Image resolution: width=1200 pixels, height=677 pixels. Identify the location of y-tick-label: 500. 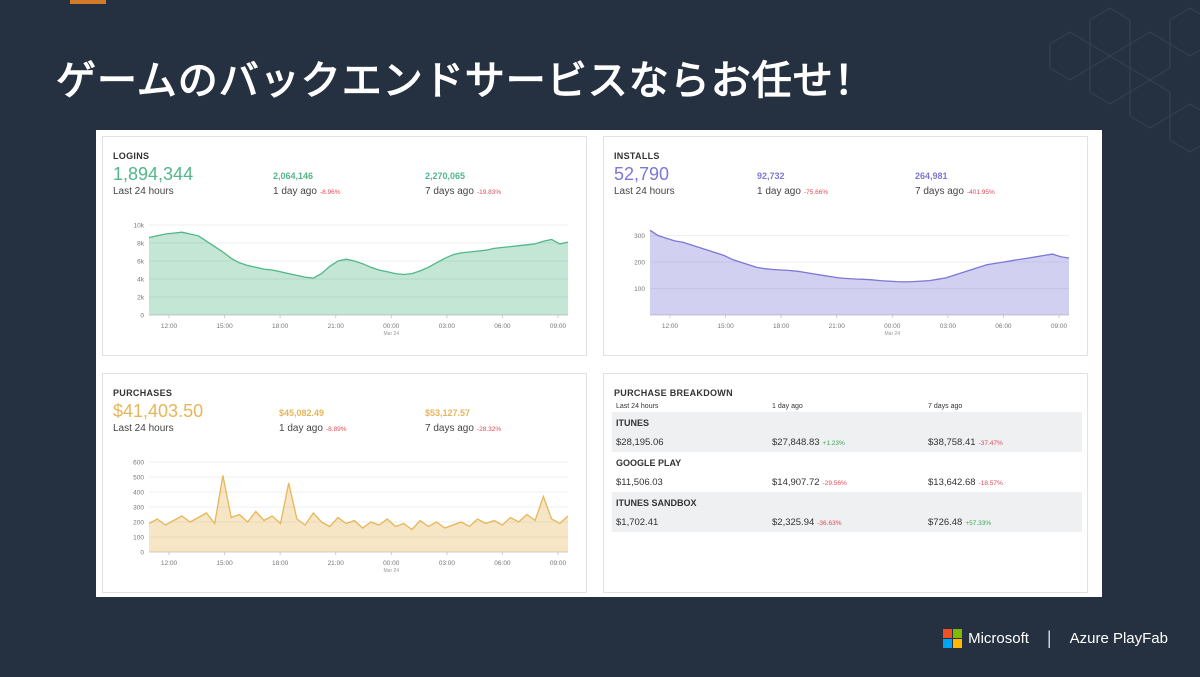
(138, 478).